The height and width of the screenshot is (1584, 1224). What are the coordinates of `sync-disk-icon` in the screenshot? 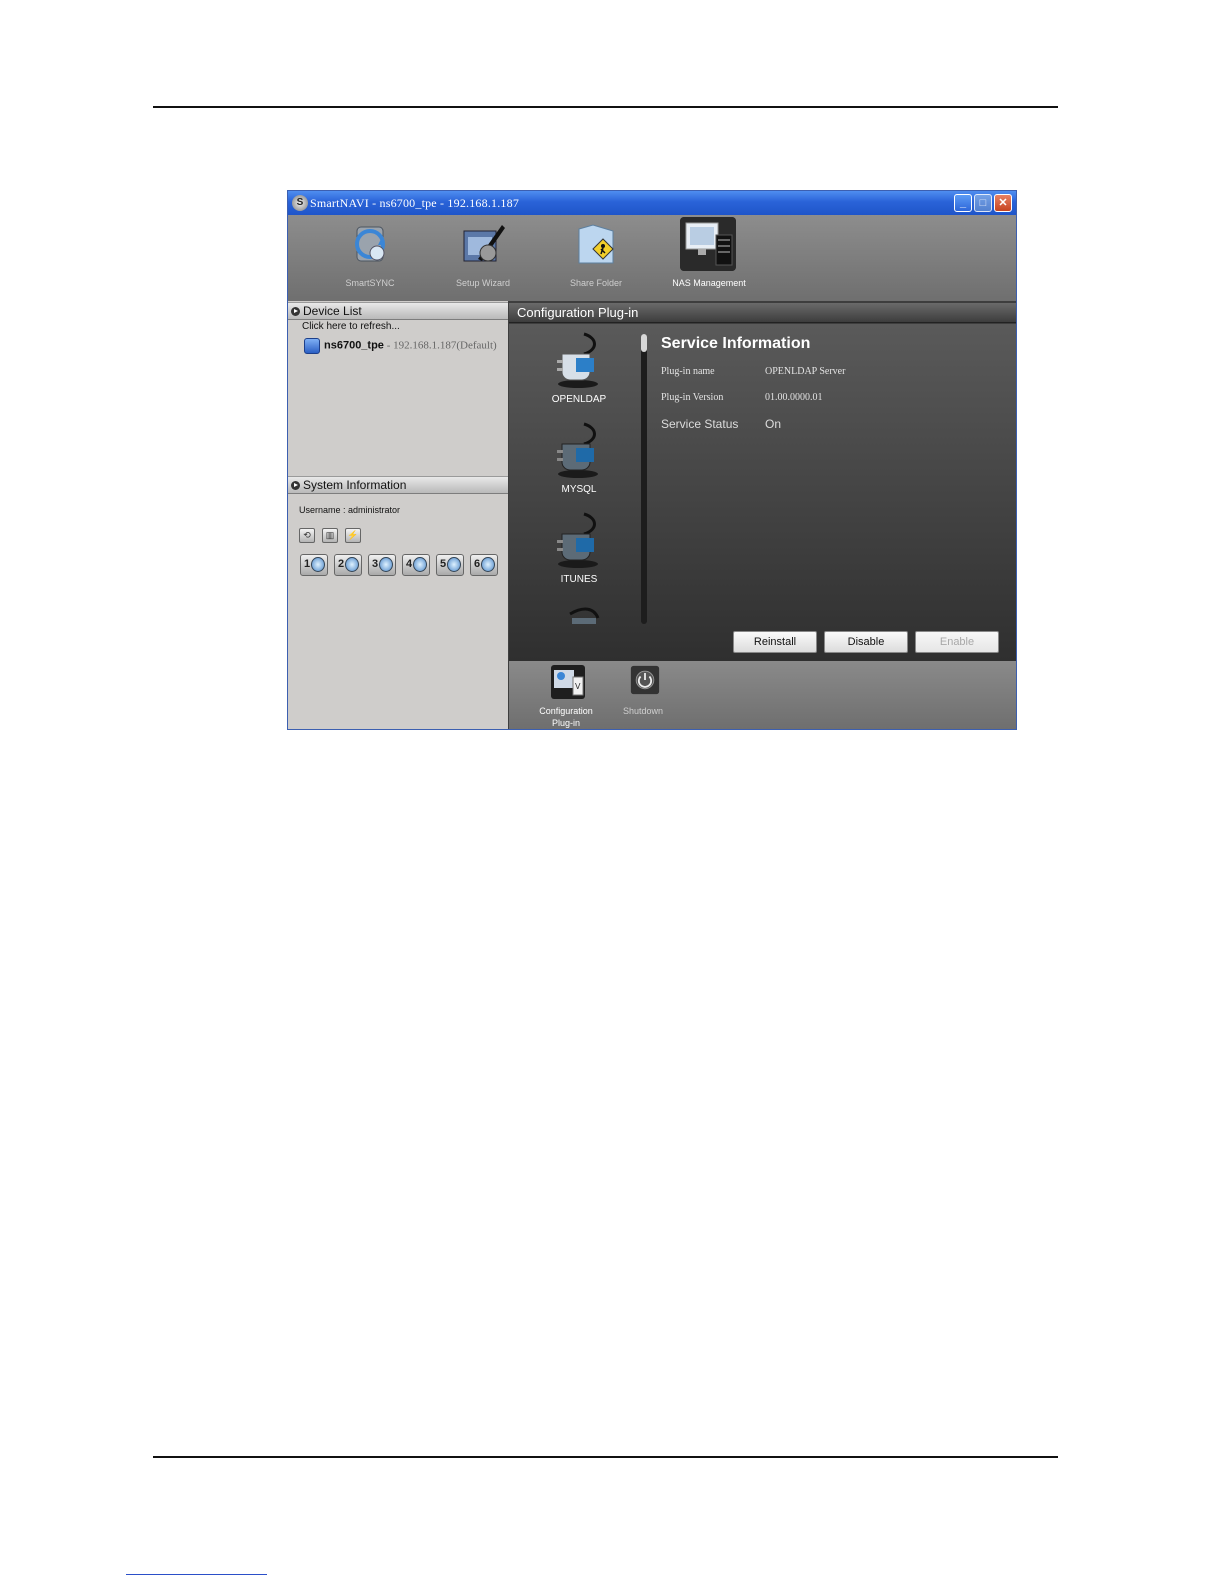 It's located at (370, 244).